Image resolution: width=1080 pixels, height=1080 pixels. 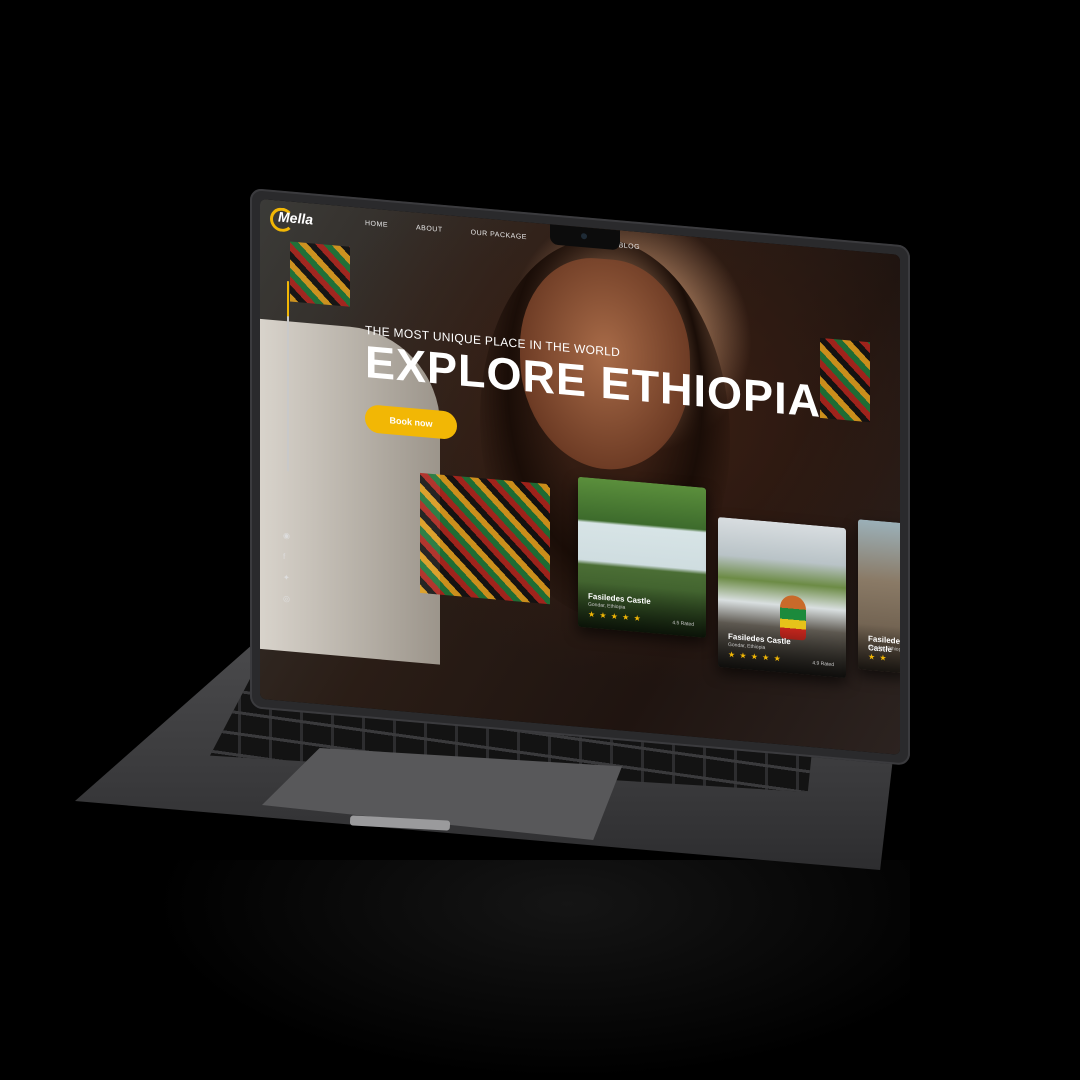 What do you see at coordinates (499, 235) in the screenshot?
I see `nav-our-package: OUR PACKAGE` at bounding box center [499, 235].